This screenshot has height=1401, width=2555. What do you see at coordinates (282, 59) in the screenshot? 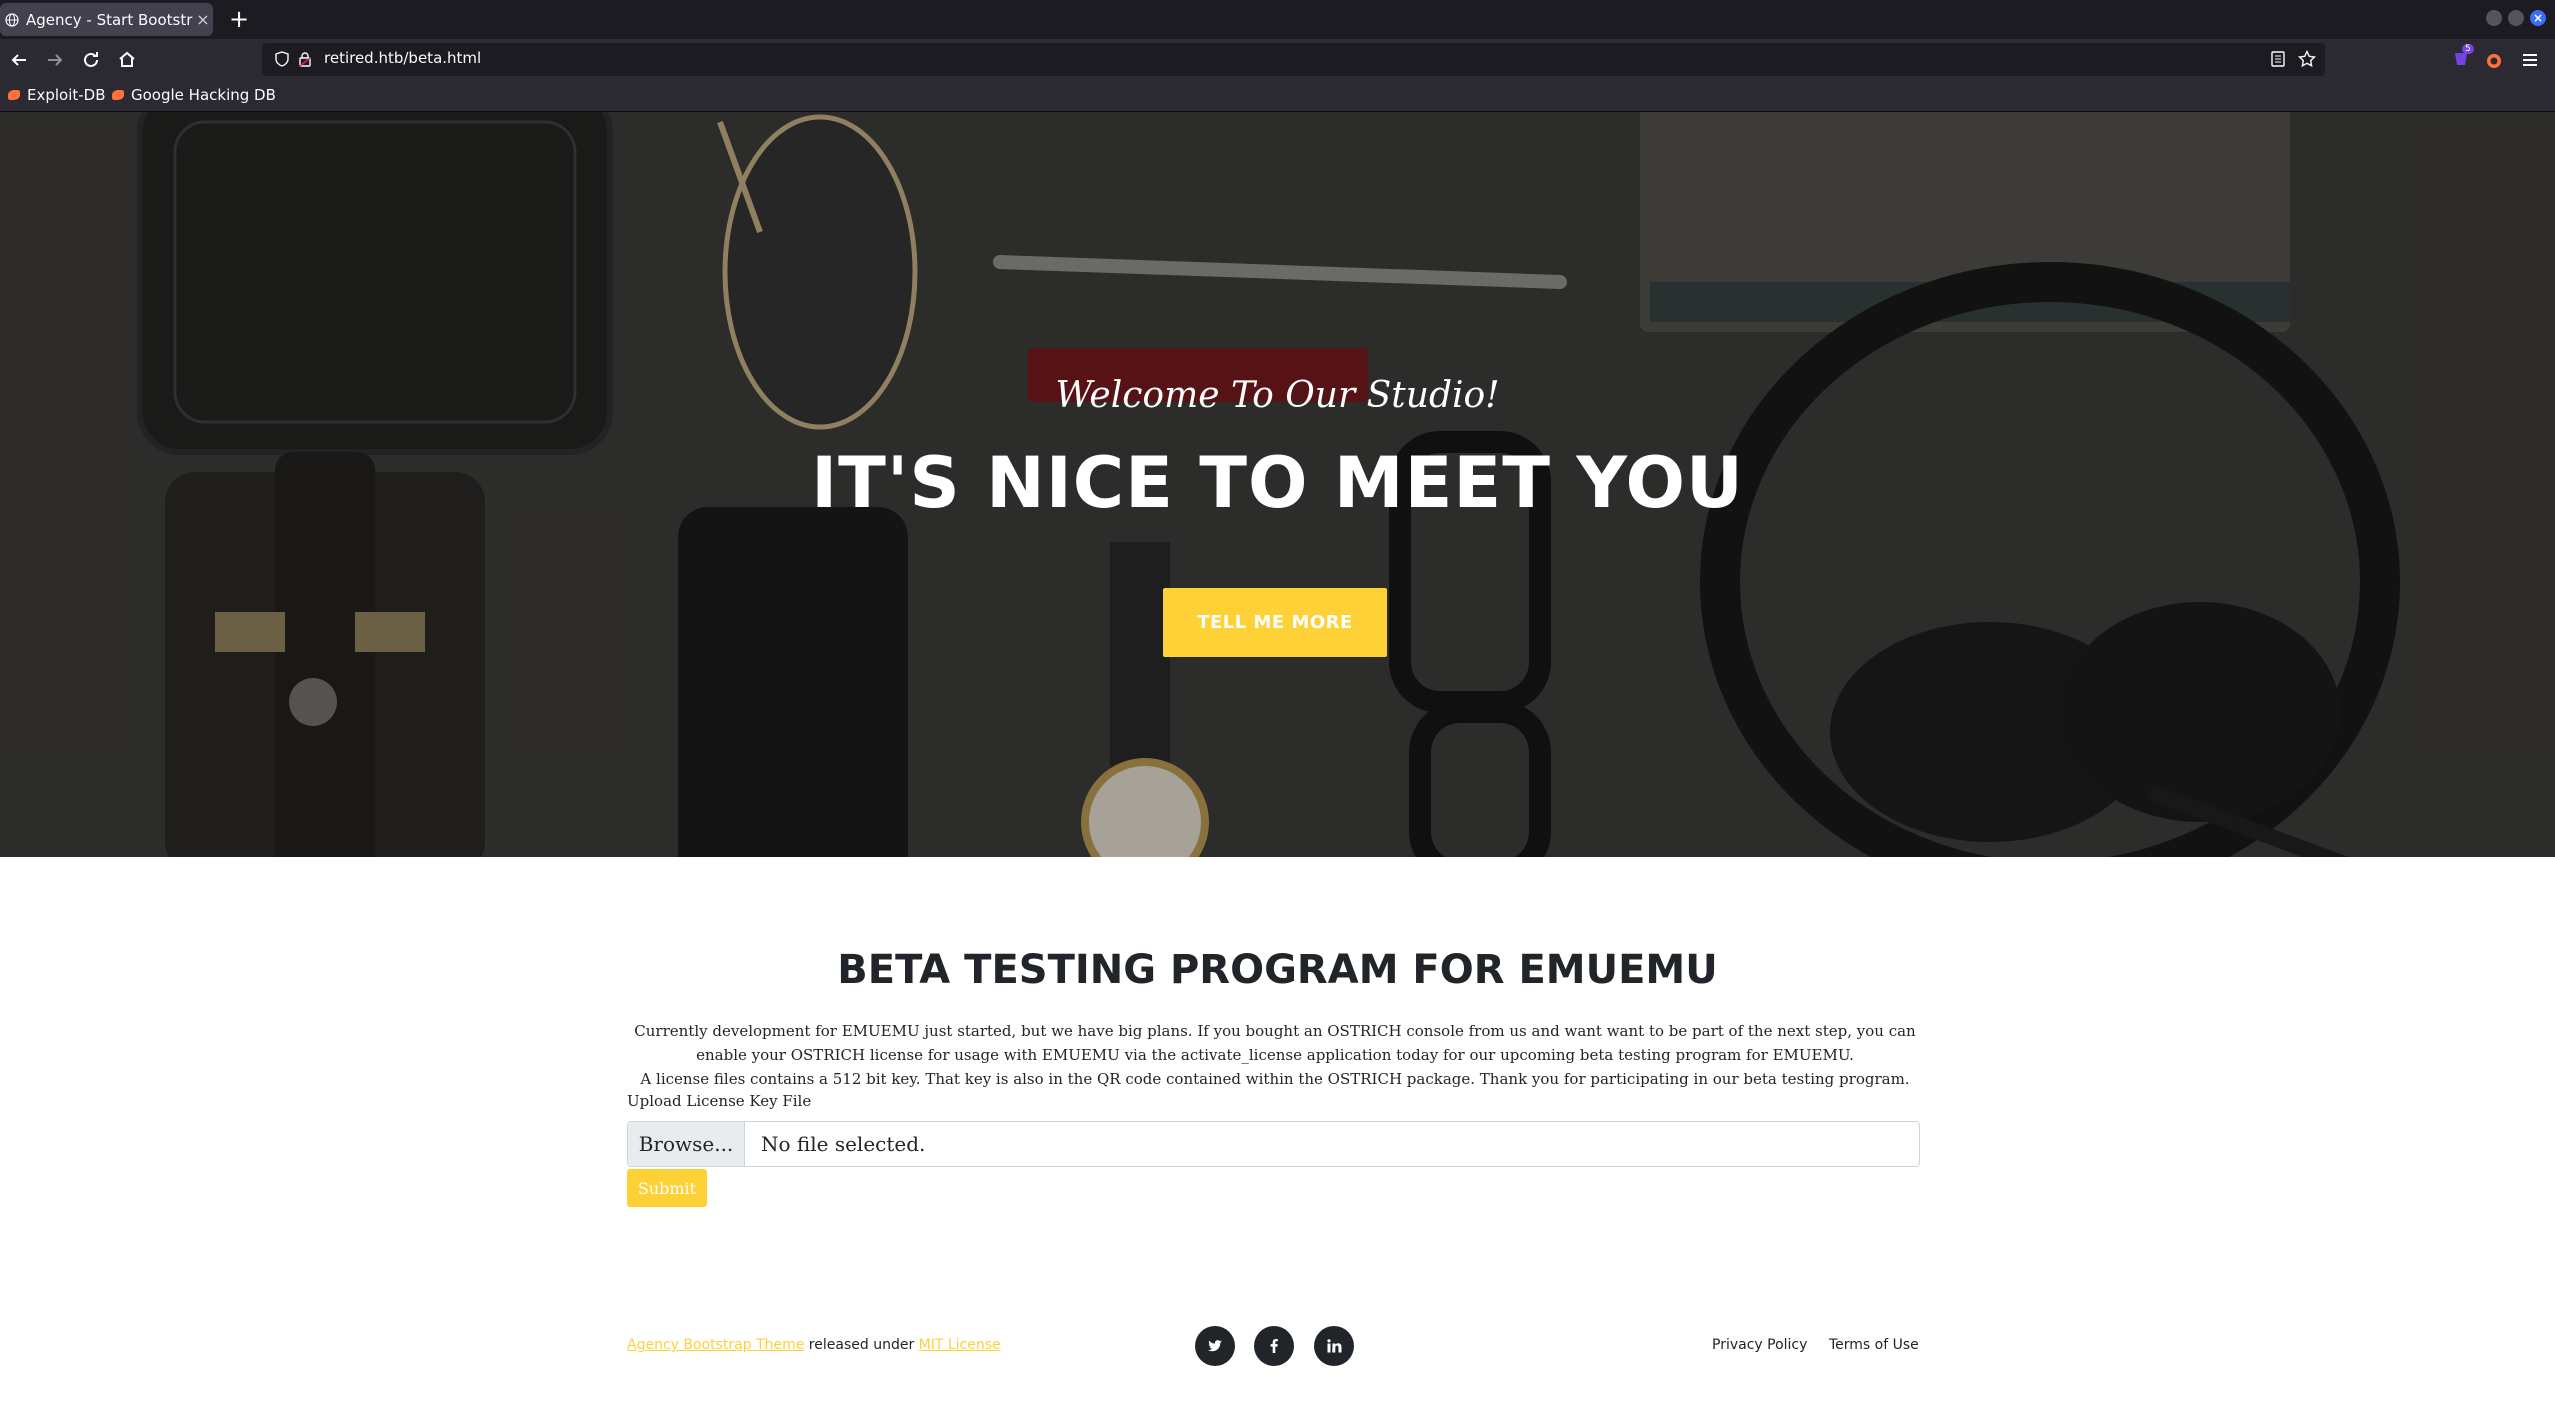
I see `shield-icon` at bounding box center [282, 59].